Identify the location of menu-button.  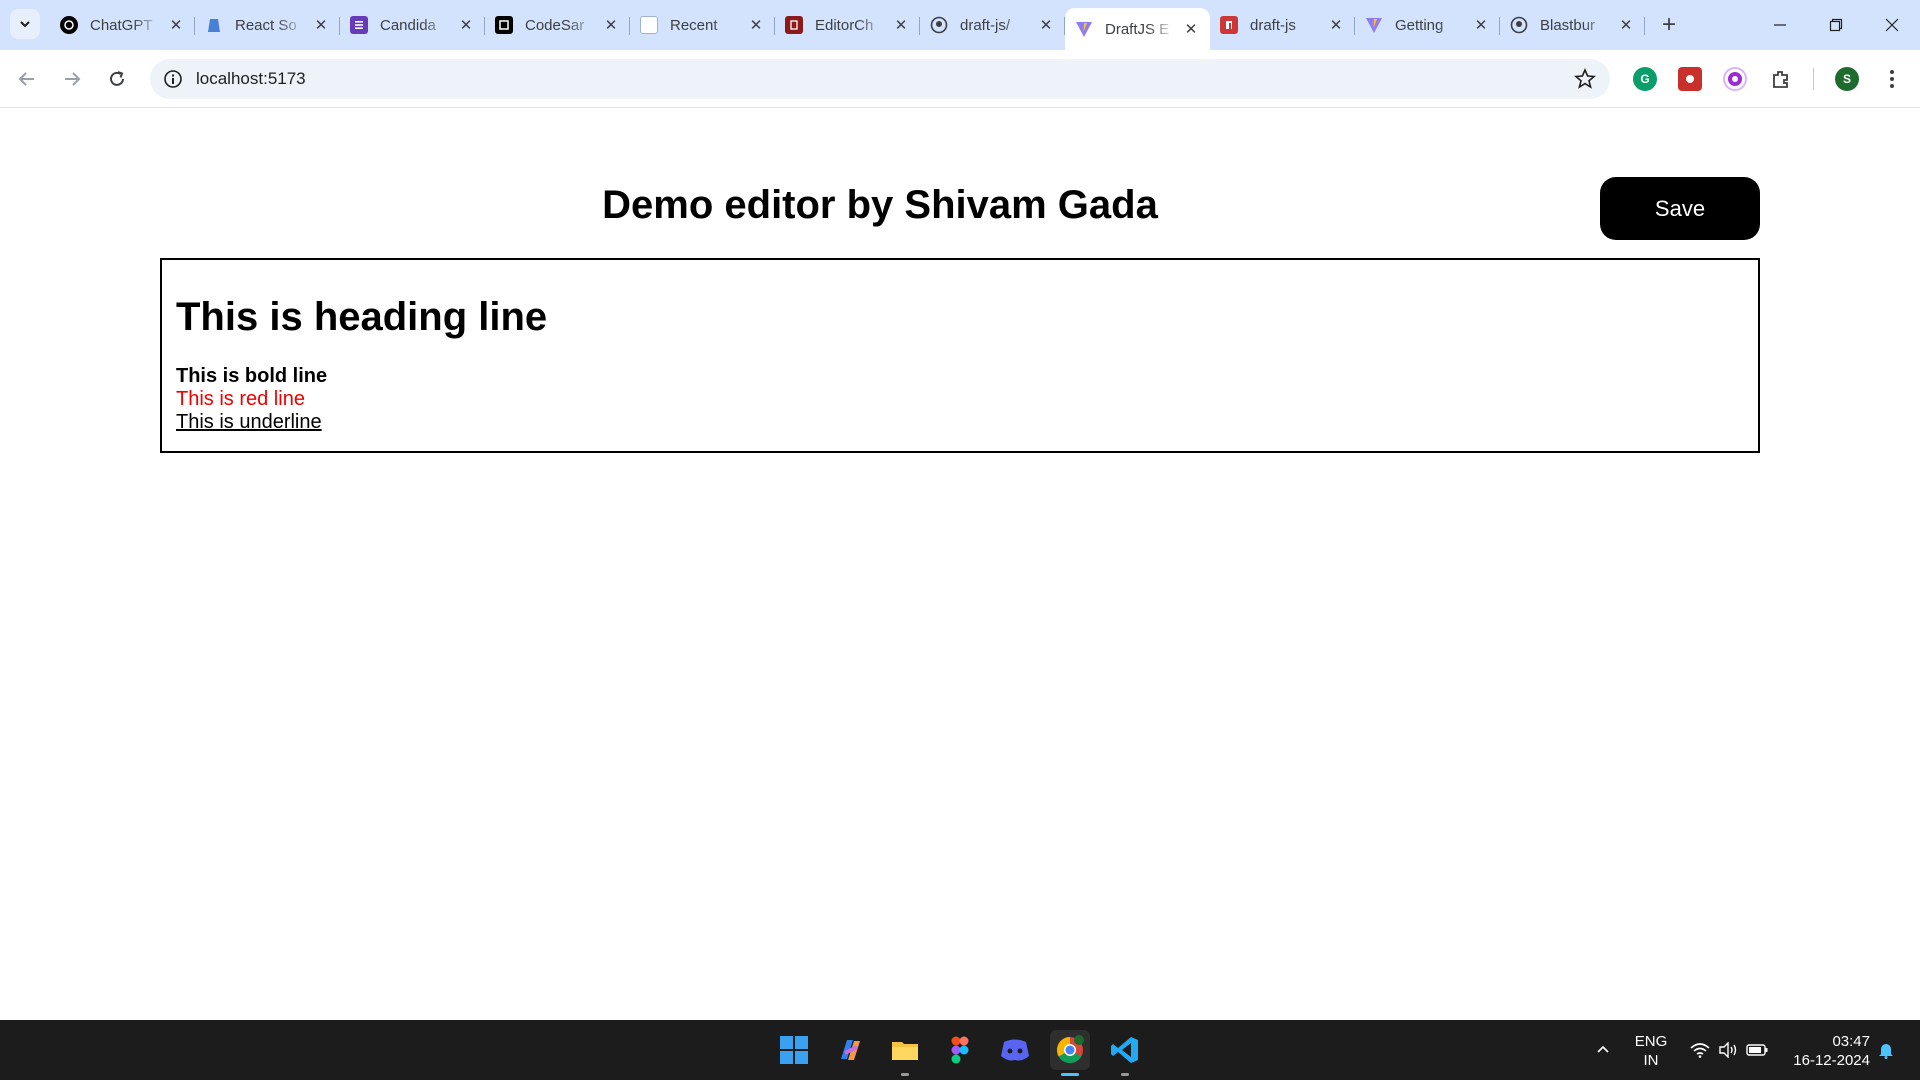
(1892, 79).